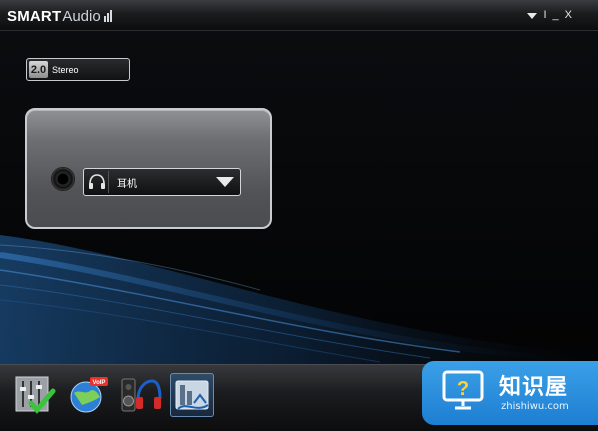 Image resolution: width=598 pixels, height=431 pixels. I want to click on device-select: 耳机, so click(162, 182).